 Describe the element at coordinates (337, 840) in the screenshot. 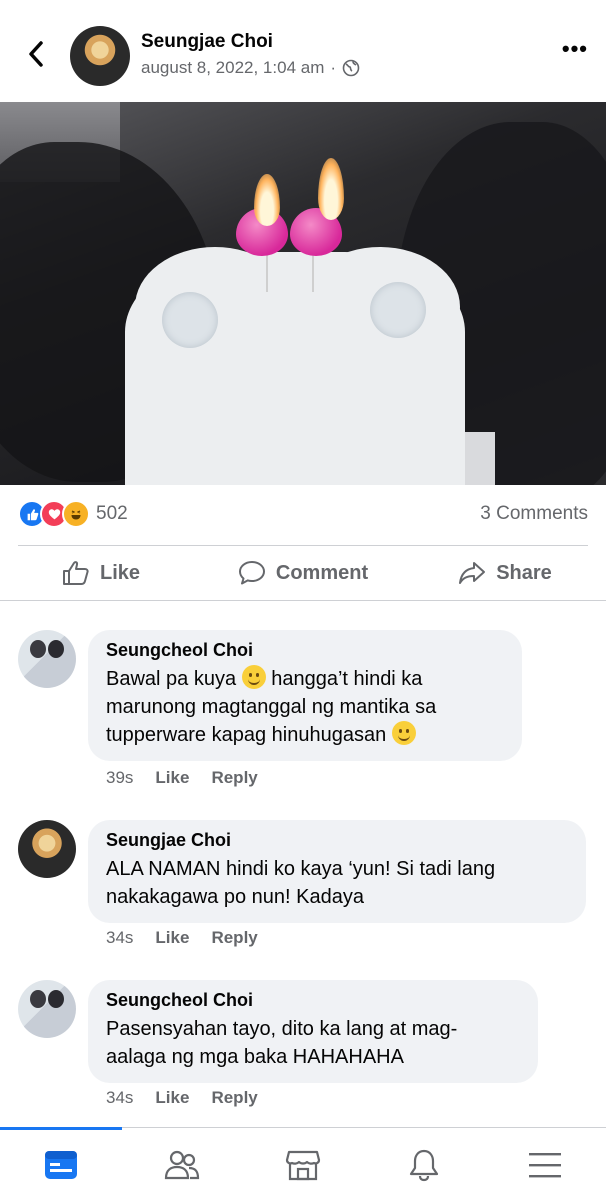

I see `commenter-name: Seungjae Choi` at that location.